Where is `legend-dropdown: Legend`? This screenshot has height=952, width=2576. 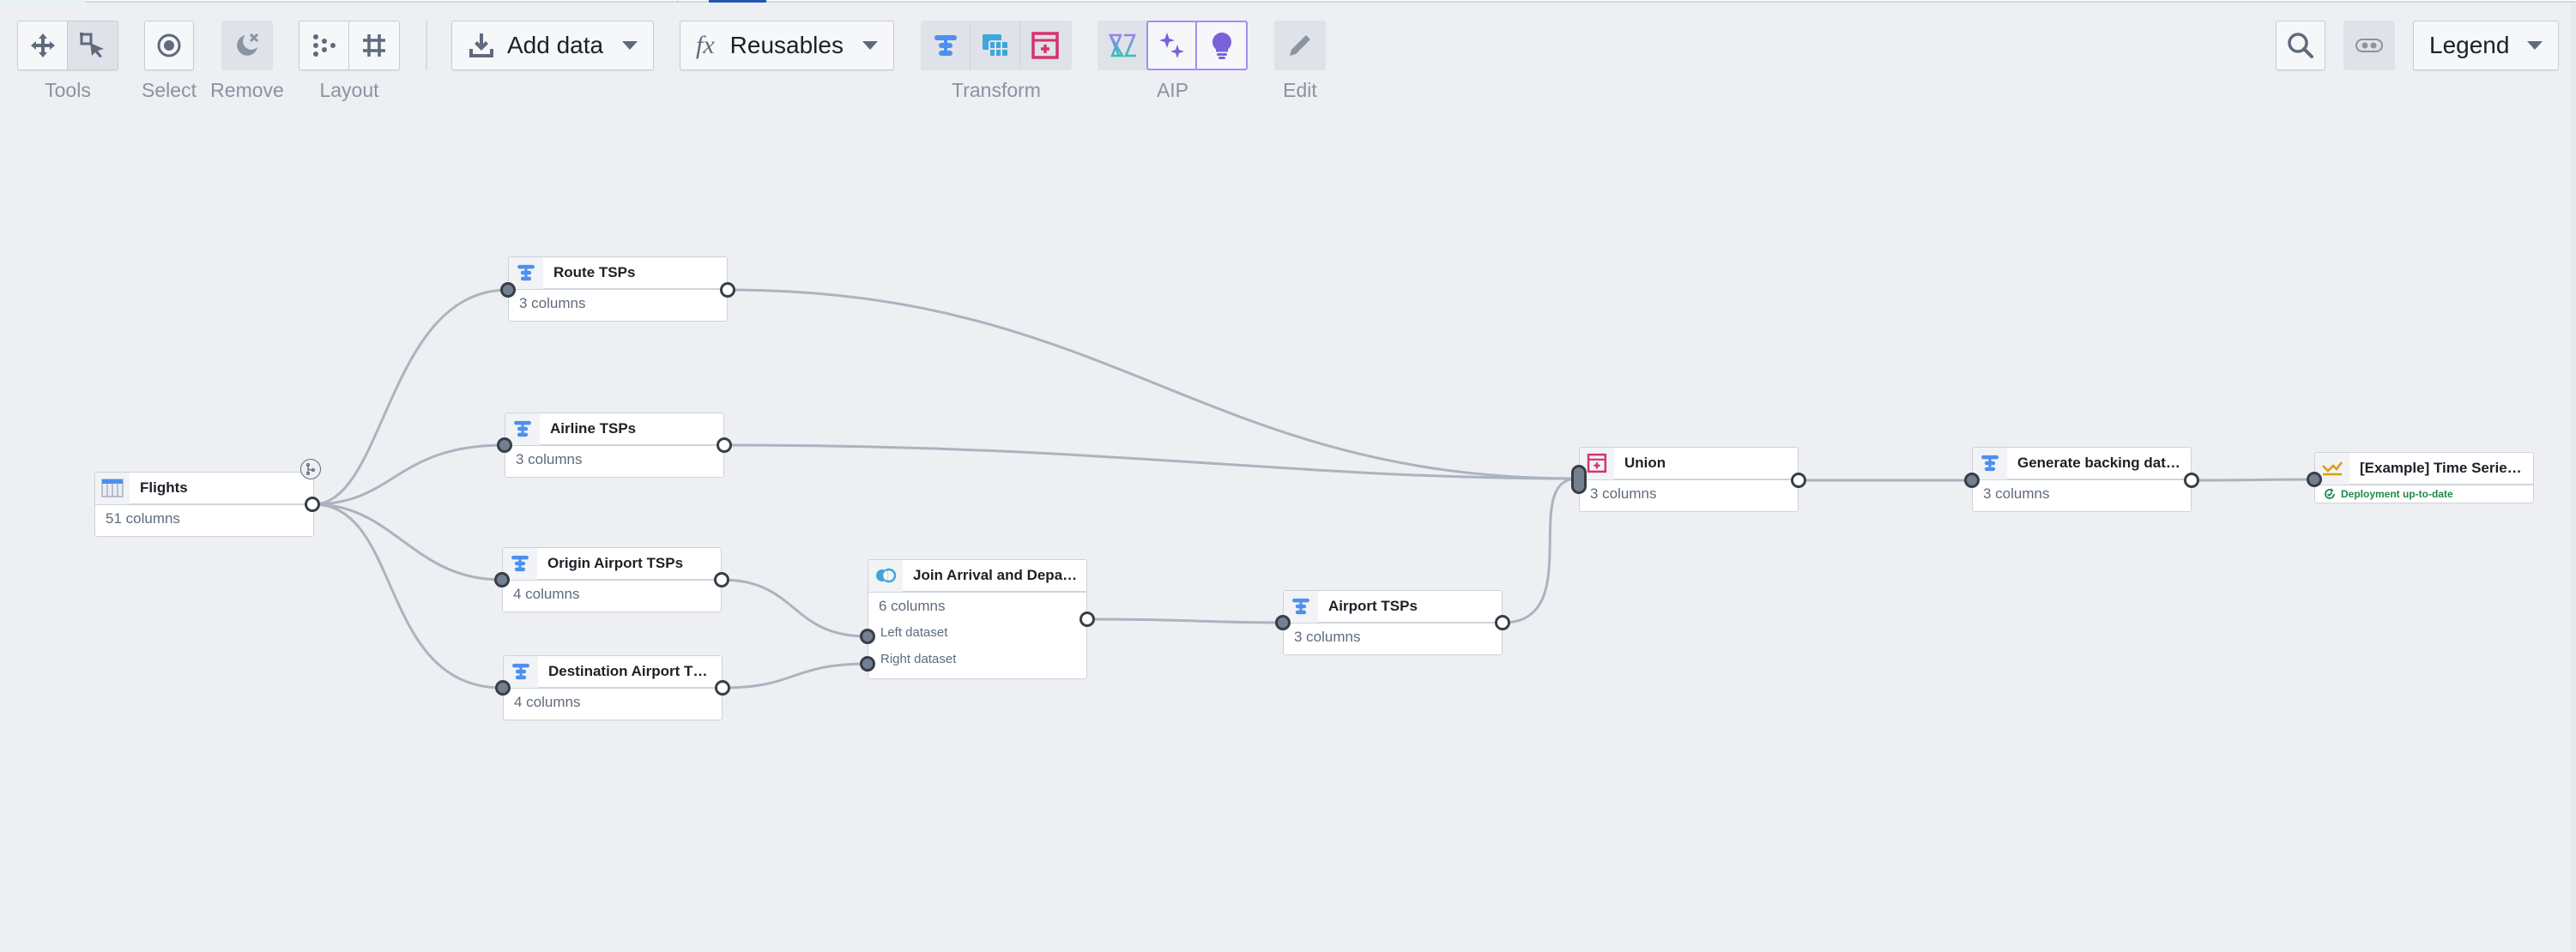
legend-dropdown: Legend is located at coordinates (2486, 45).